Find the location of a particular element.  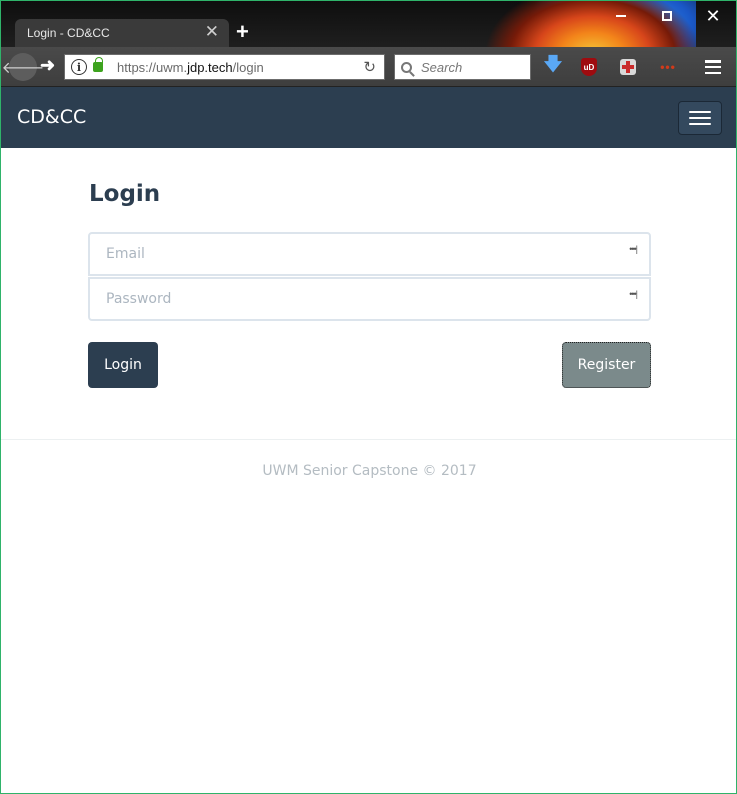

forward-button: ➜ is located at coordinates (47, 65).